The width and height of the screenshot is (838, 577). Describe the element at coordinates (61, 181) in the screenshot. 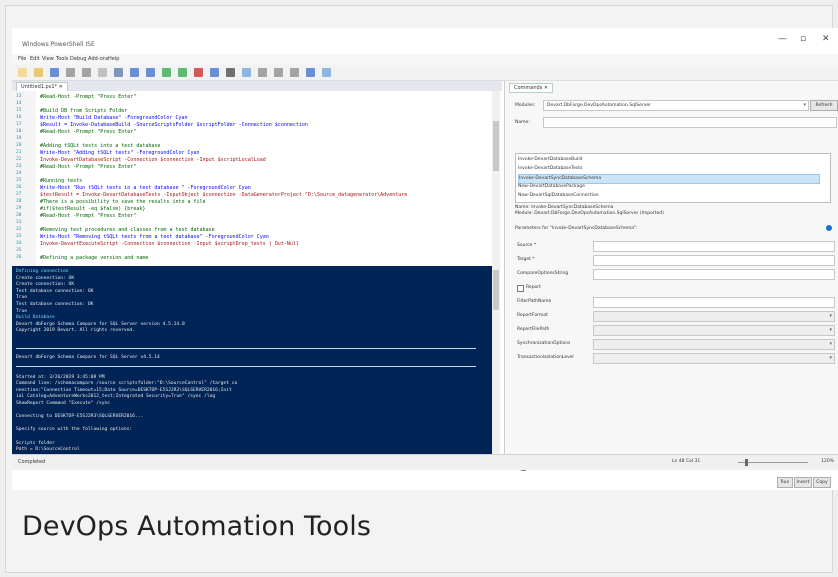

I see `code-line: #Running tests` at that location.